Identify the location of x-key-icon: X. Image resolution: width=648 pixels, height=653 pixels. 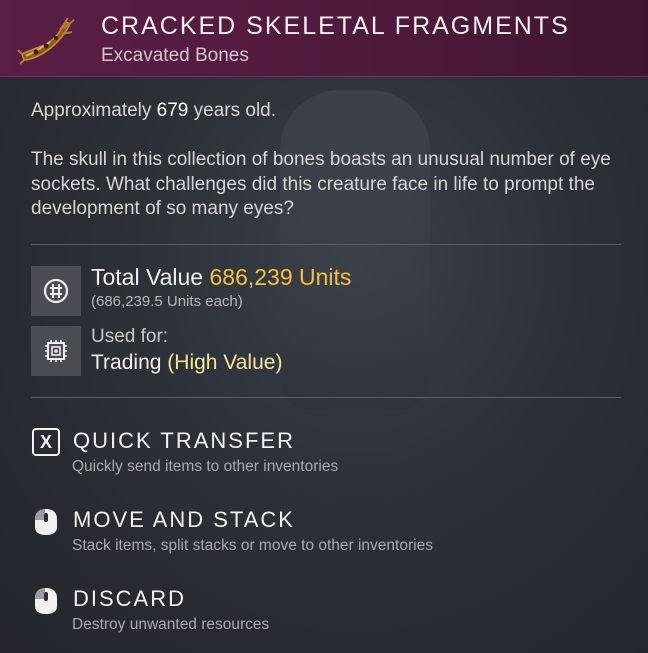
(46, 442).